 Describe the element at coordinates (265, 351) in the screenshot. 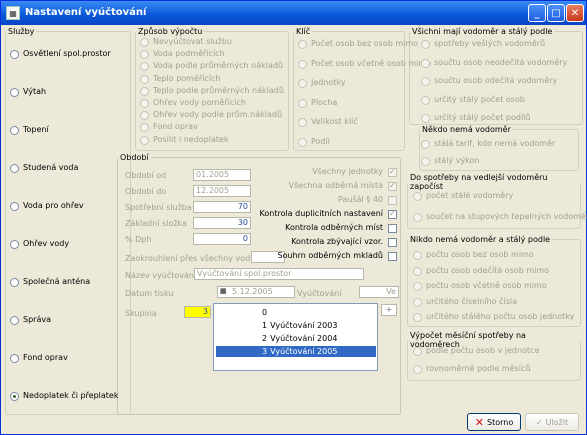

I see `skupina-item-num: 3` at that location.